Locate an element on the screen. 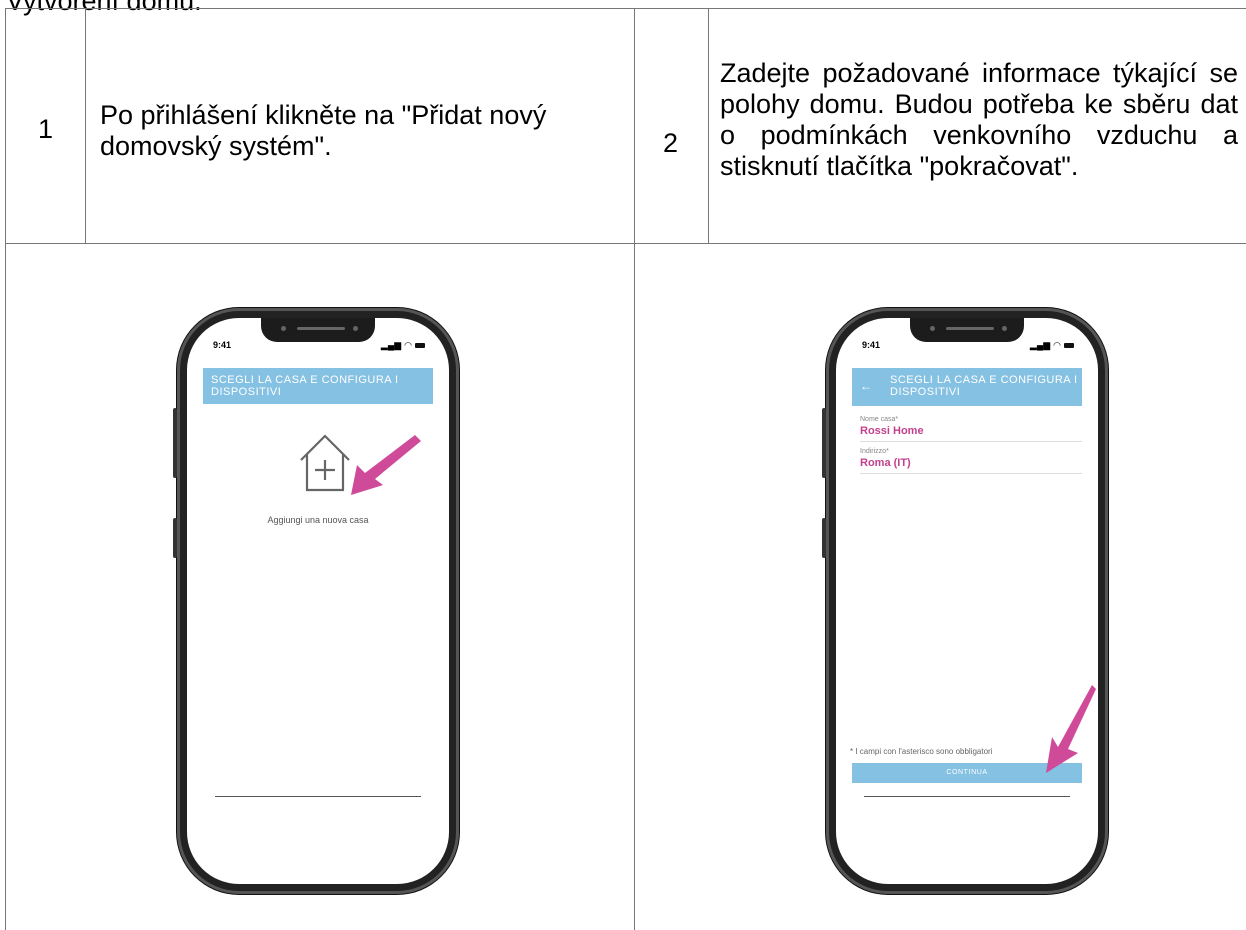 The width and height of the screenshot is (1246, 930). step-number-1: 1 is located at coordinates (46, 129).